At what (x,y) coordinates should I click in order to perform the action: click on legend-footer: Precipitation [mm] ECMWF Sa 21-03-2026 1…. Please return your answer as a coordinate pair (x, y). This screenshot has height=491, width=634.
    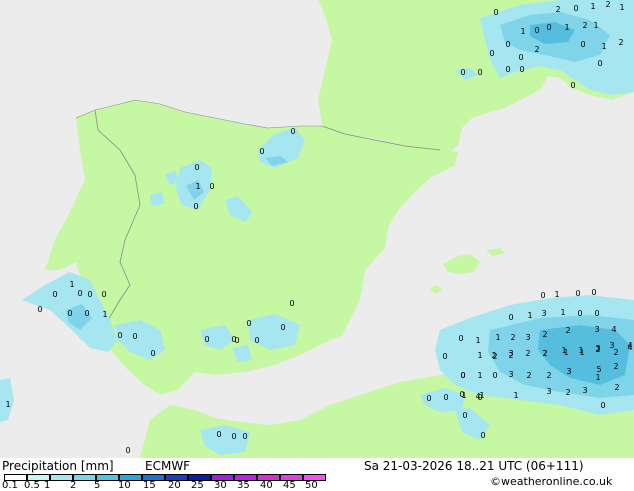
    Looking at the image, I should click on (317, 474).